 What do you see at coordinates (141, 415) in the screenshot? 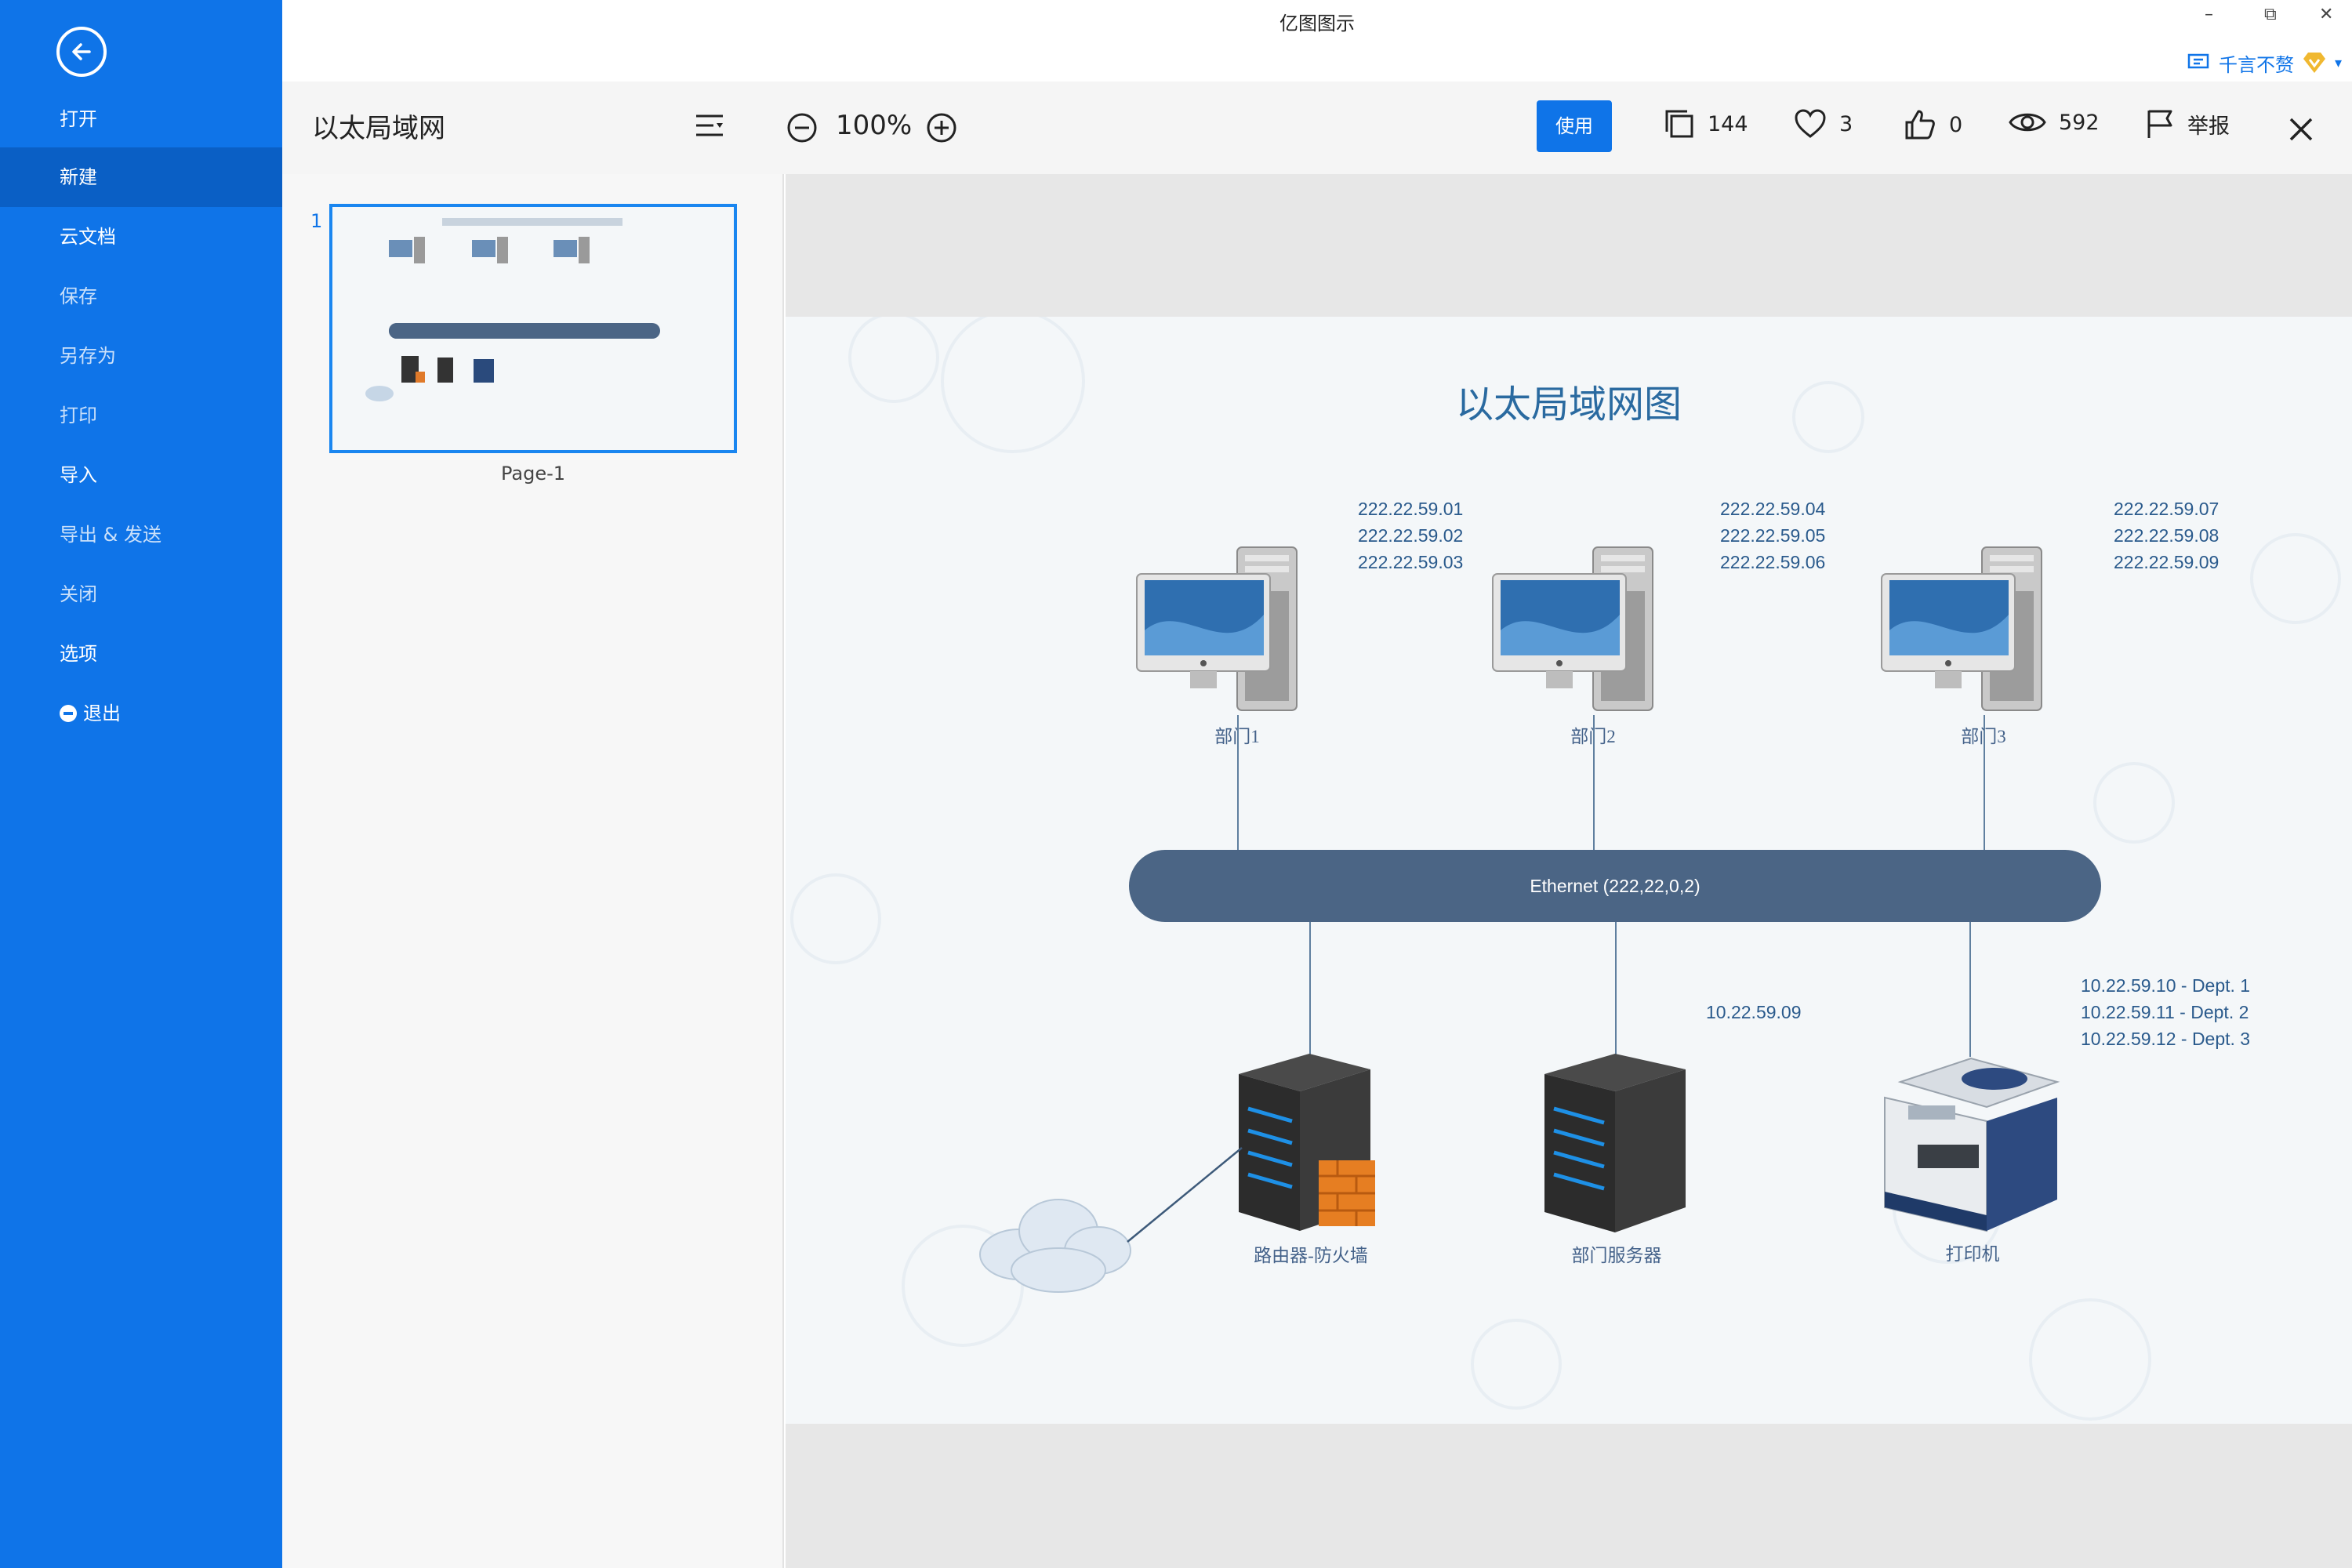
I see `menu-item-print: 打印` at bounding box center [141, 415].